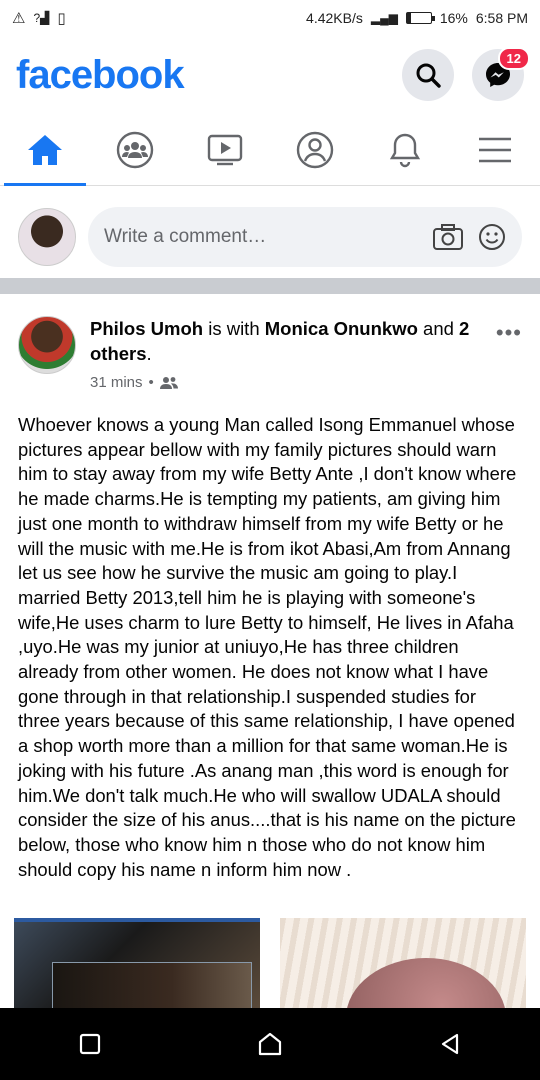 The height and width of the screenshot is (1080, 540). What do you see at coordinates (146, 328) in the screenshot?
I see `author-name: Philos Umoh` at bounding box center [146, 328].